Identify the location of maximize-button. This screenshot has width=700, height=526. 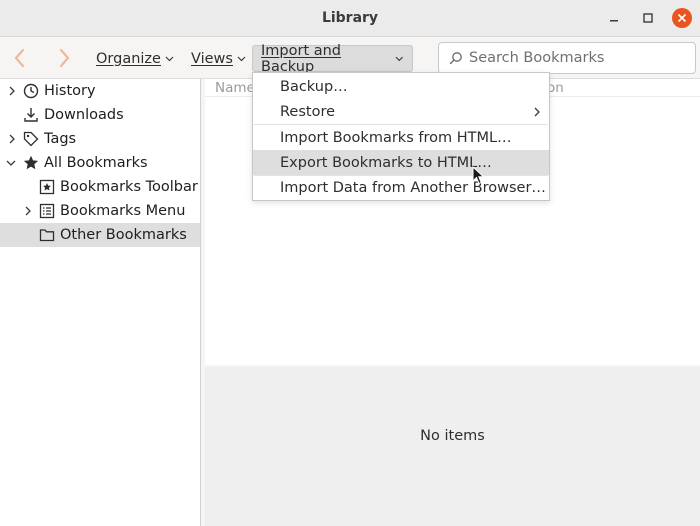
(648, 18).